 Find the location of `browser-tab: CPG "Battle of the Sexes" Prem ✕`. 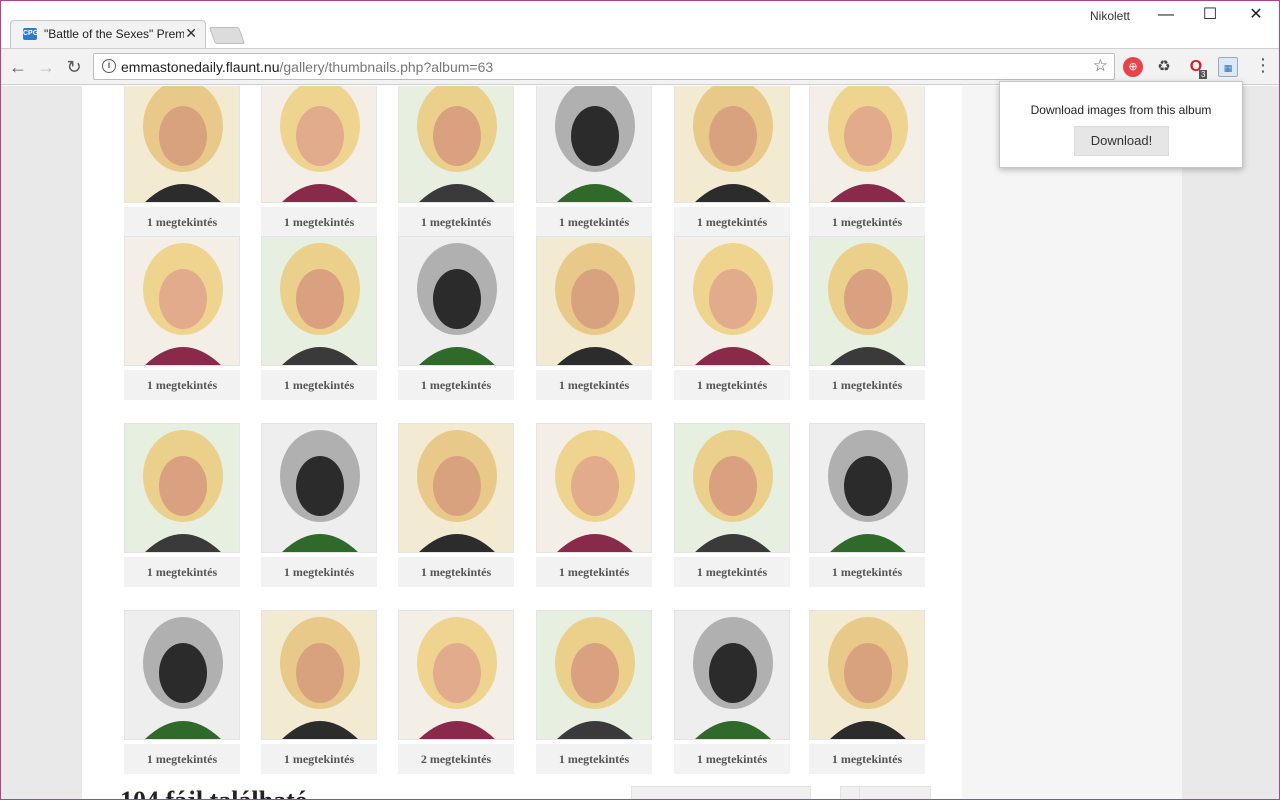

browser-tab: CPG "Battle of the Sexes" Prem ✕ is located at coordinates (108, 34).